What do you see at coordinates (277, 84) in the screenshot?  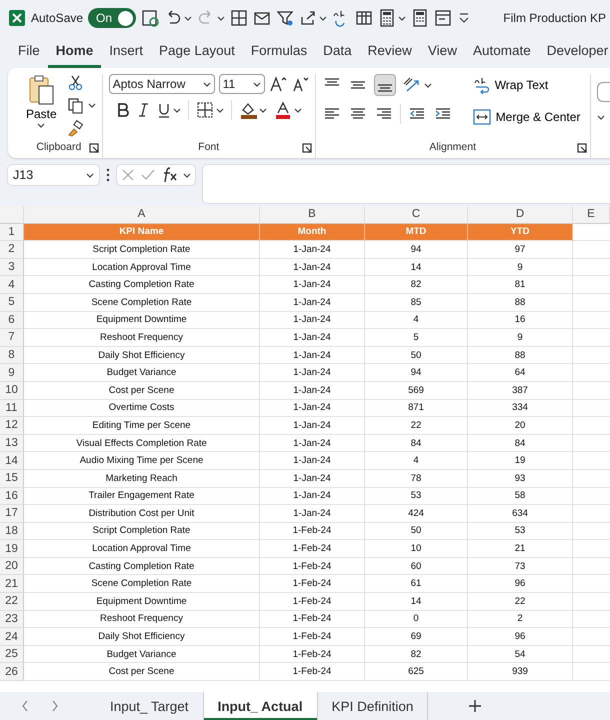 I see `increase-font-size-icon` at bounding box center [277, 84].